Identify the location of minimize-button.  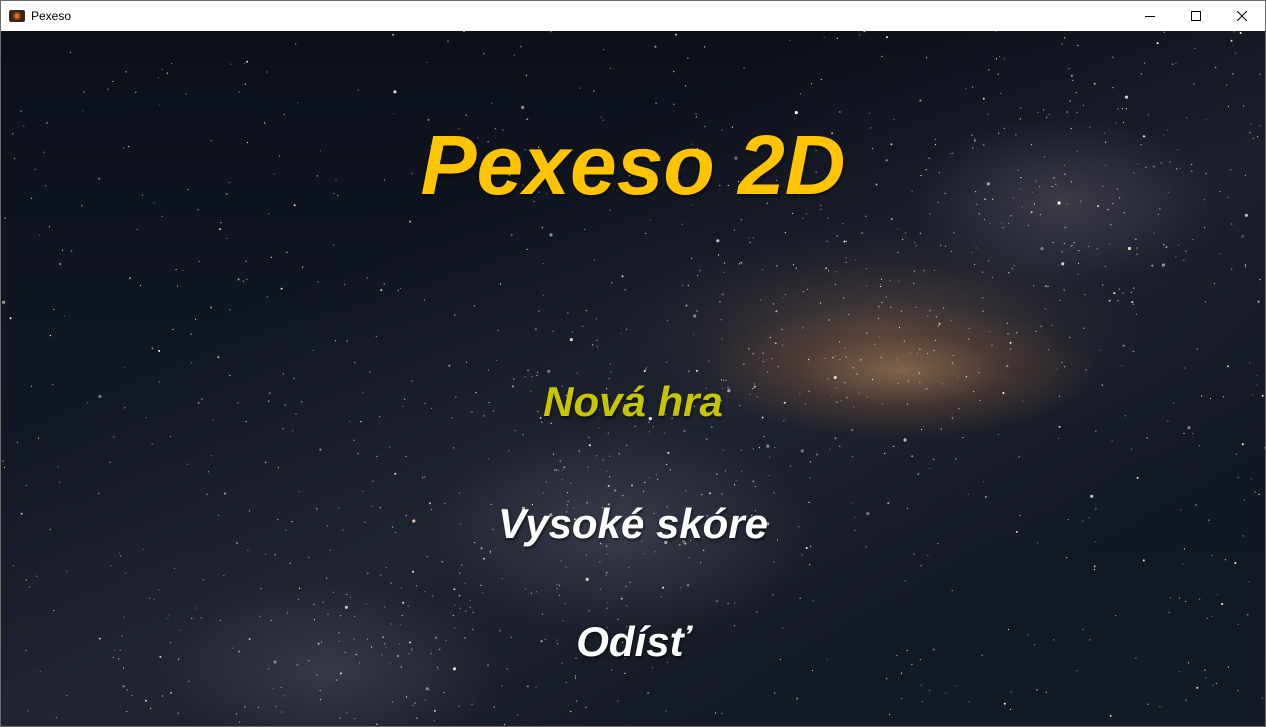
(1150, 16).